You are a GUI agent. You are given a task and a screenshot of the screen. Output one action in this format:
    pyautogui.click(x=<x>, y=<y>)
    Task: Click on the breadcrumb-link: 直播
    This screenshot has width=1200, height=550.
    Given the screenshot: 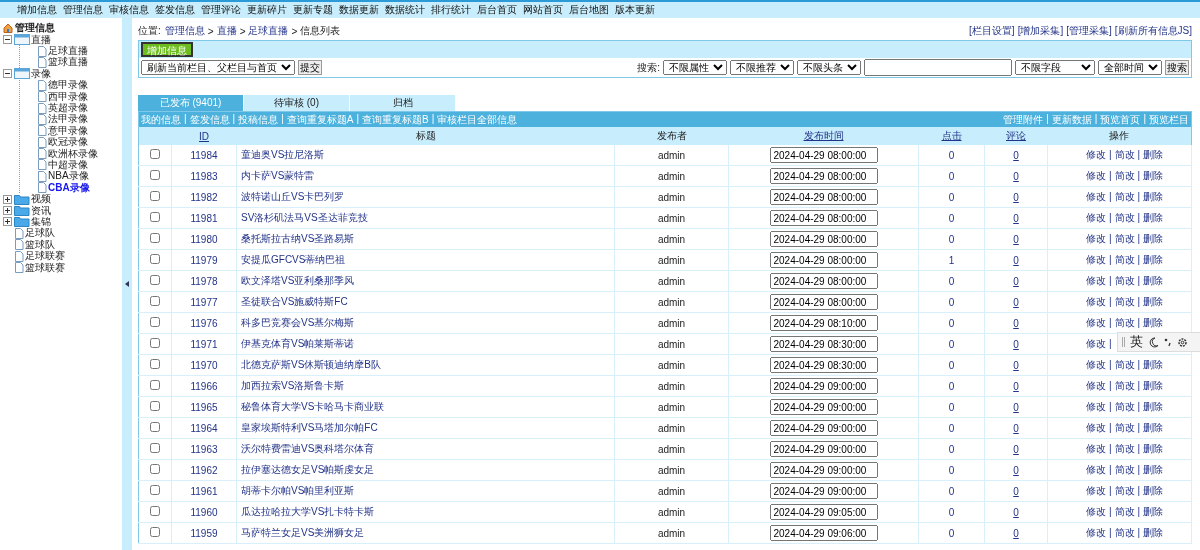 What is the action you would take?
    pyautogui.click(x=226, y=31)
    